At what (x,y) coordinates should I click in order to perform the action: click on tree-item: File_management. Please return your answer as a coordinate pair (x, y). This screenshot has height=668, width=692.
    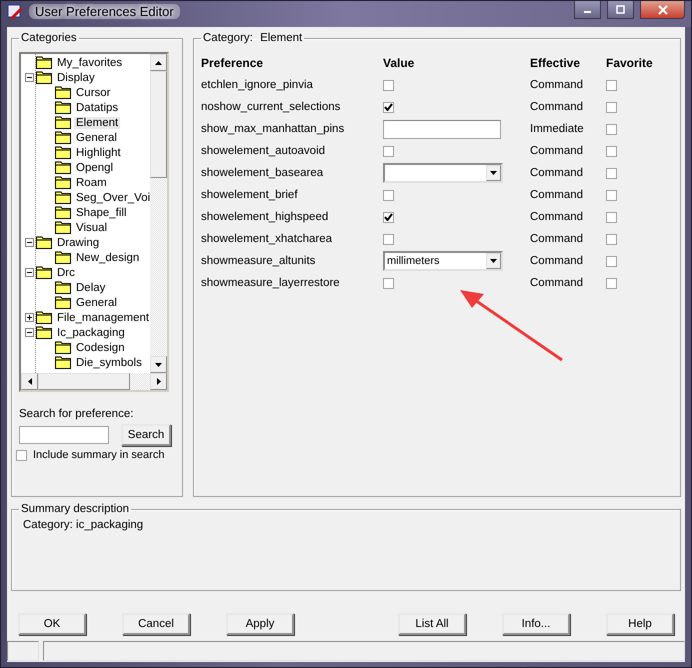
    Looking at the image, I should click on (102, 318).